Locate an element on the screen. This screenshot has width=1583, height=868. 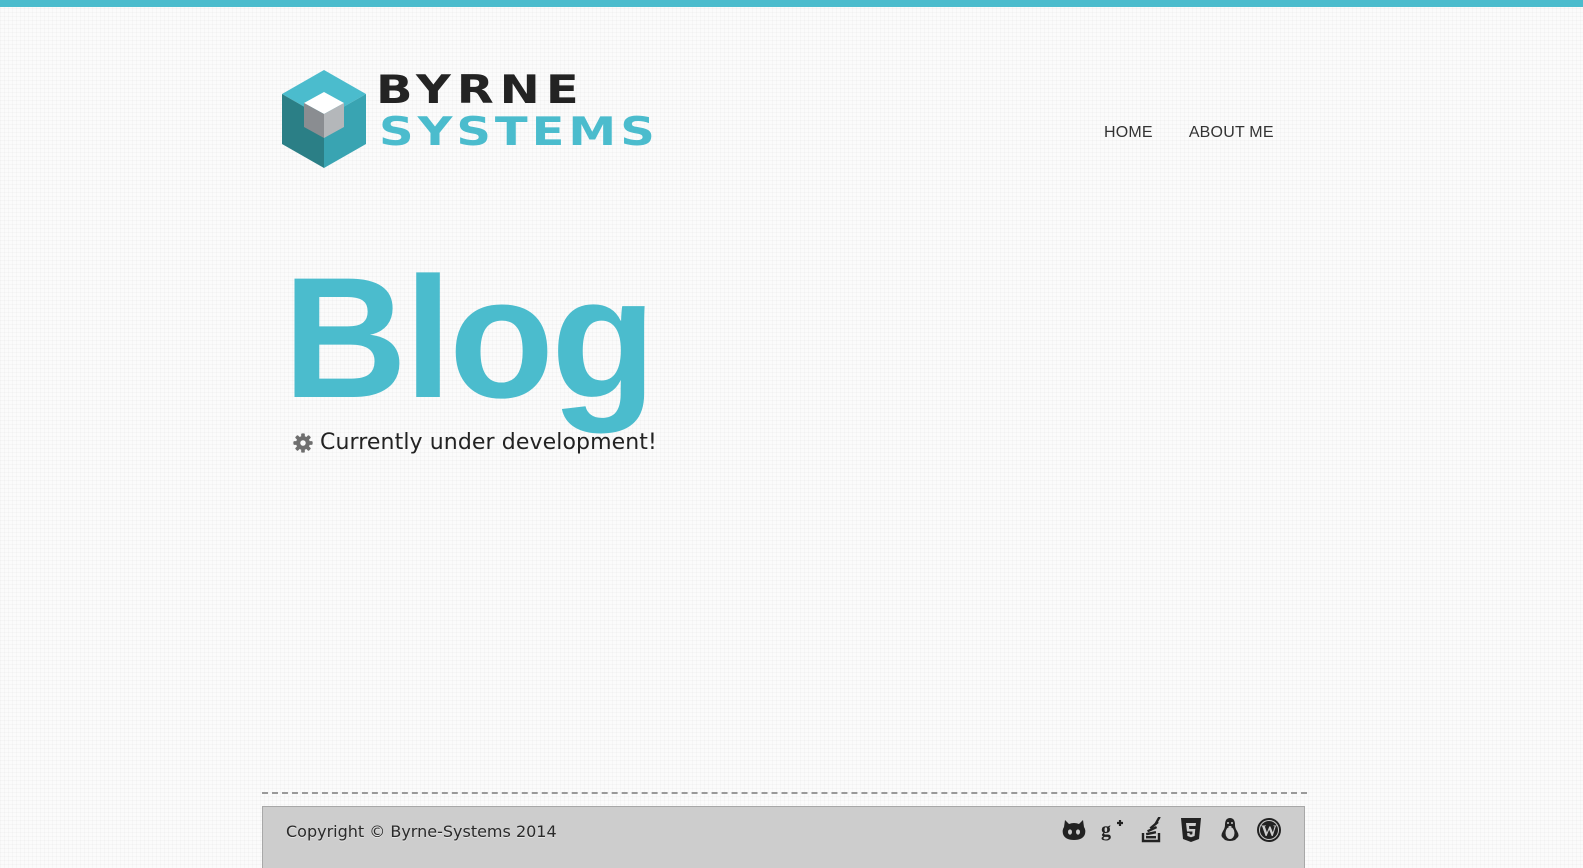
wordpress-icon: W is located at coordinates (1269, 830).